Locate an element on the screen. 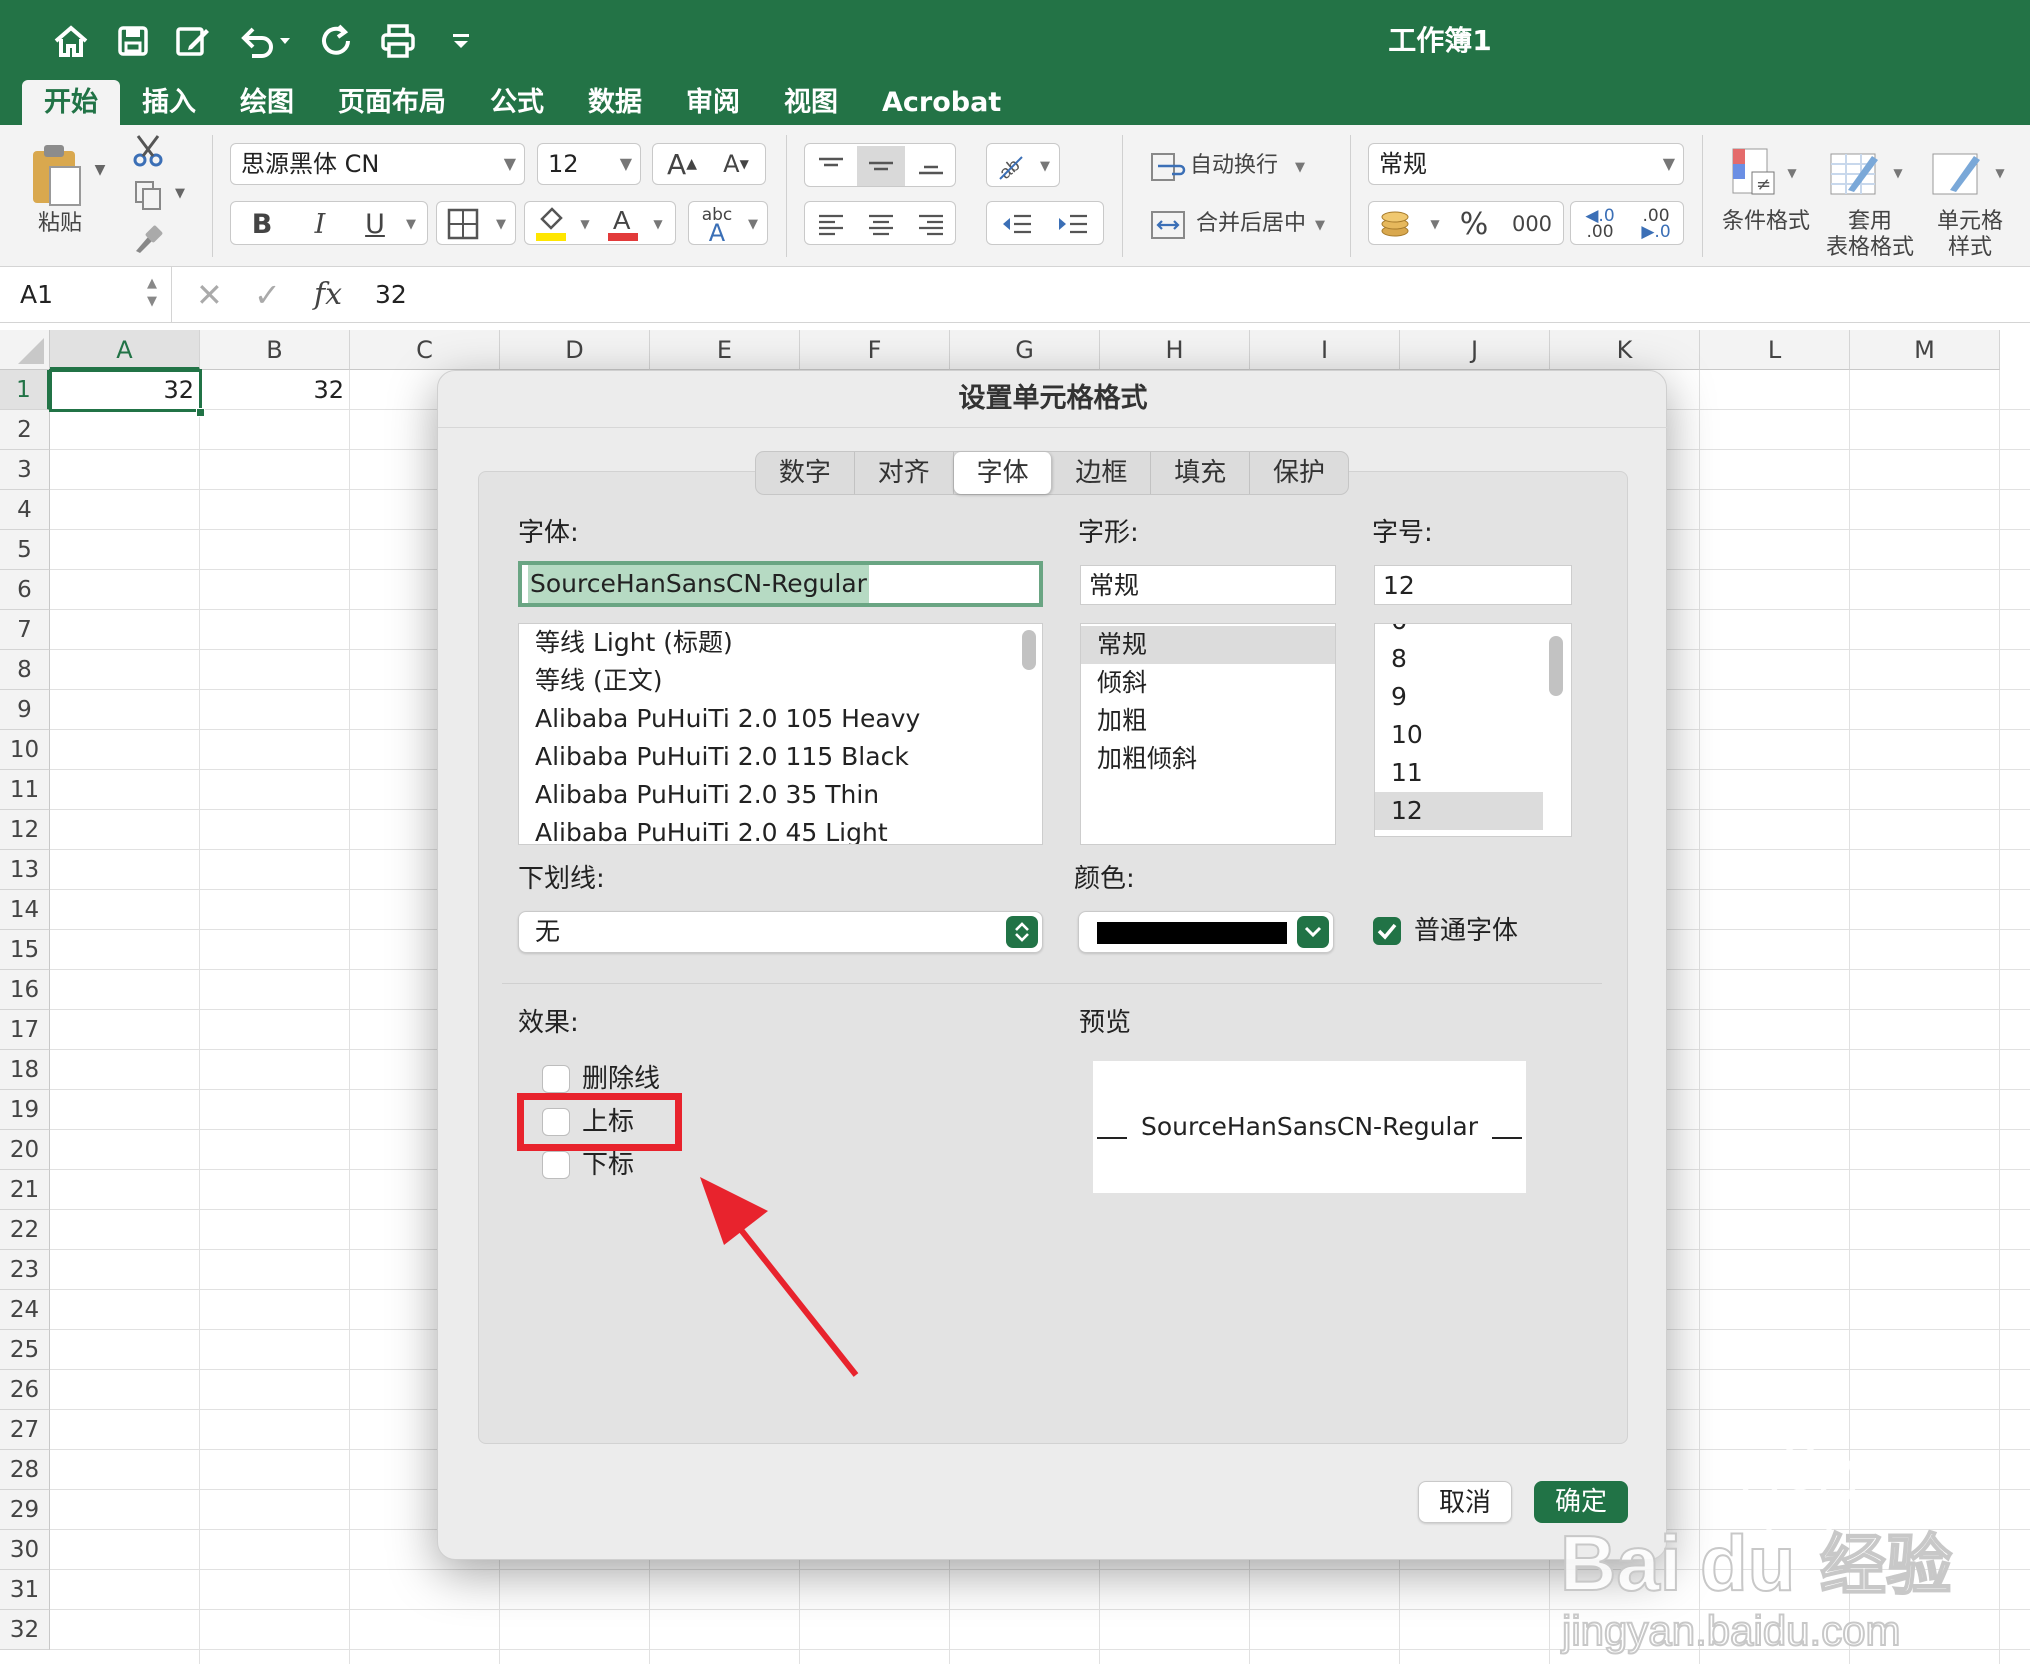 The image size is (2030, 1664). row-header-32: 32 is located at coordinates (25, 1630).